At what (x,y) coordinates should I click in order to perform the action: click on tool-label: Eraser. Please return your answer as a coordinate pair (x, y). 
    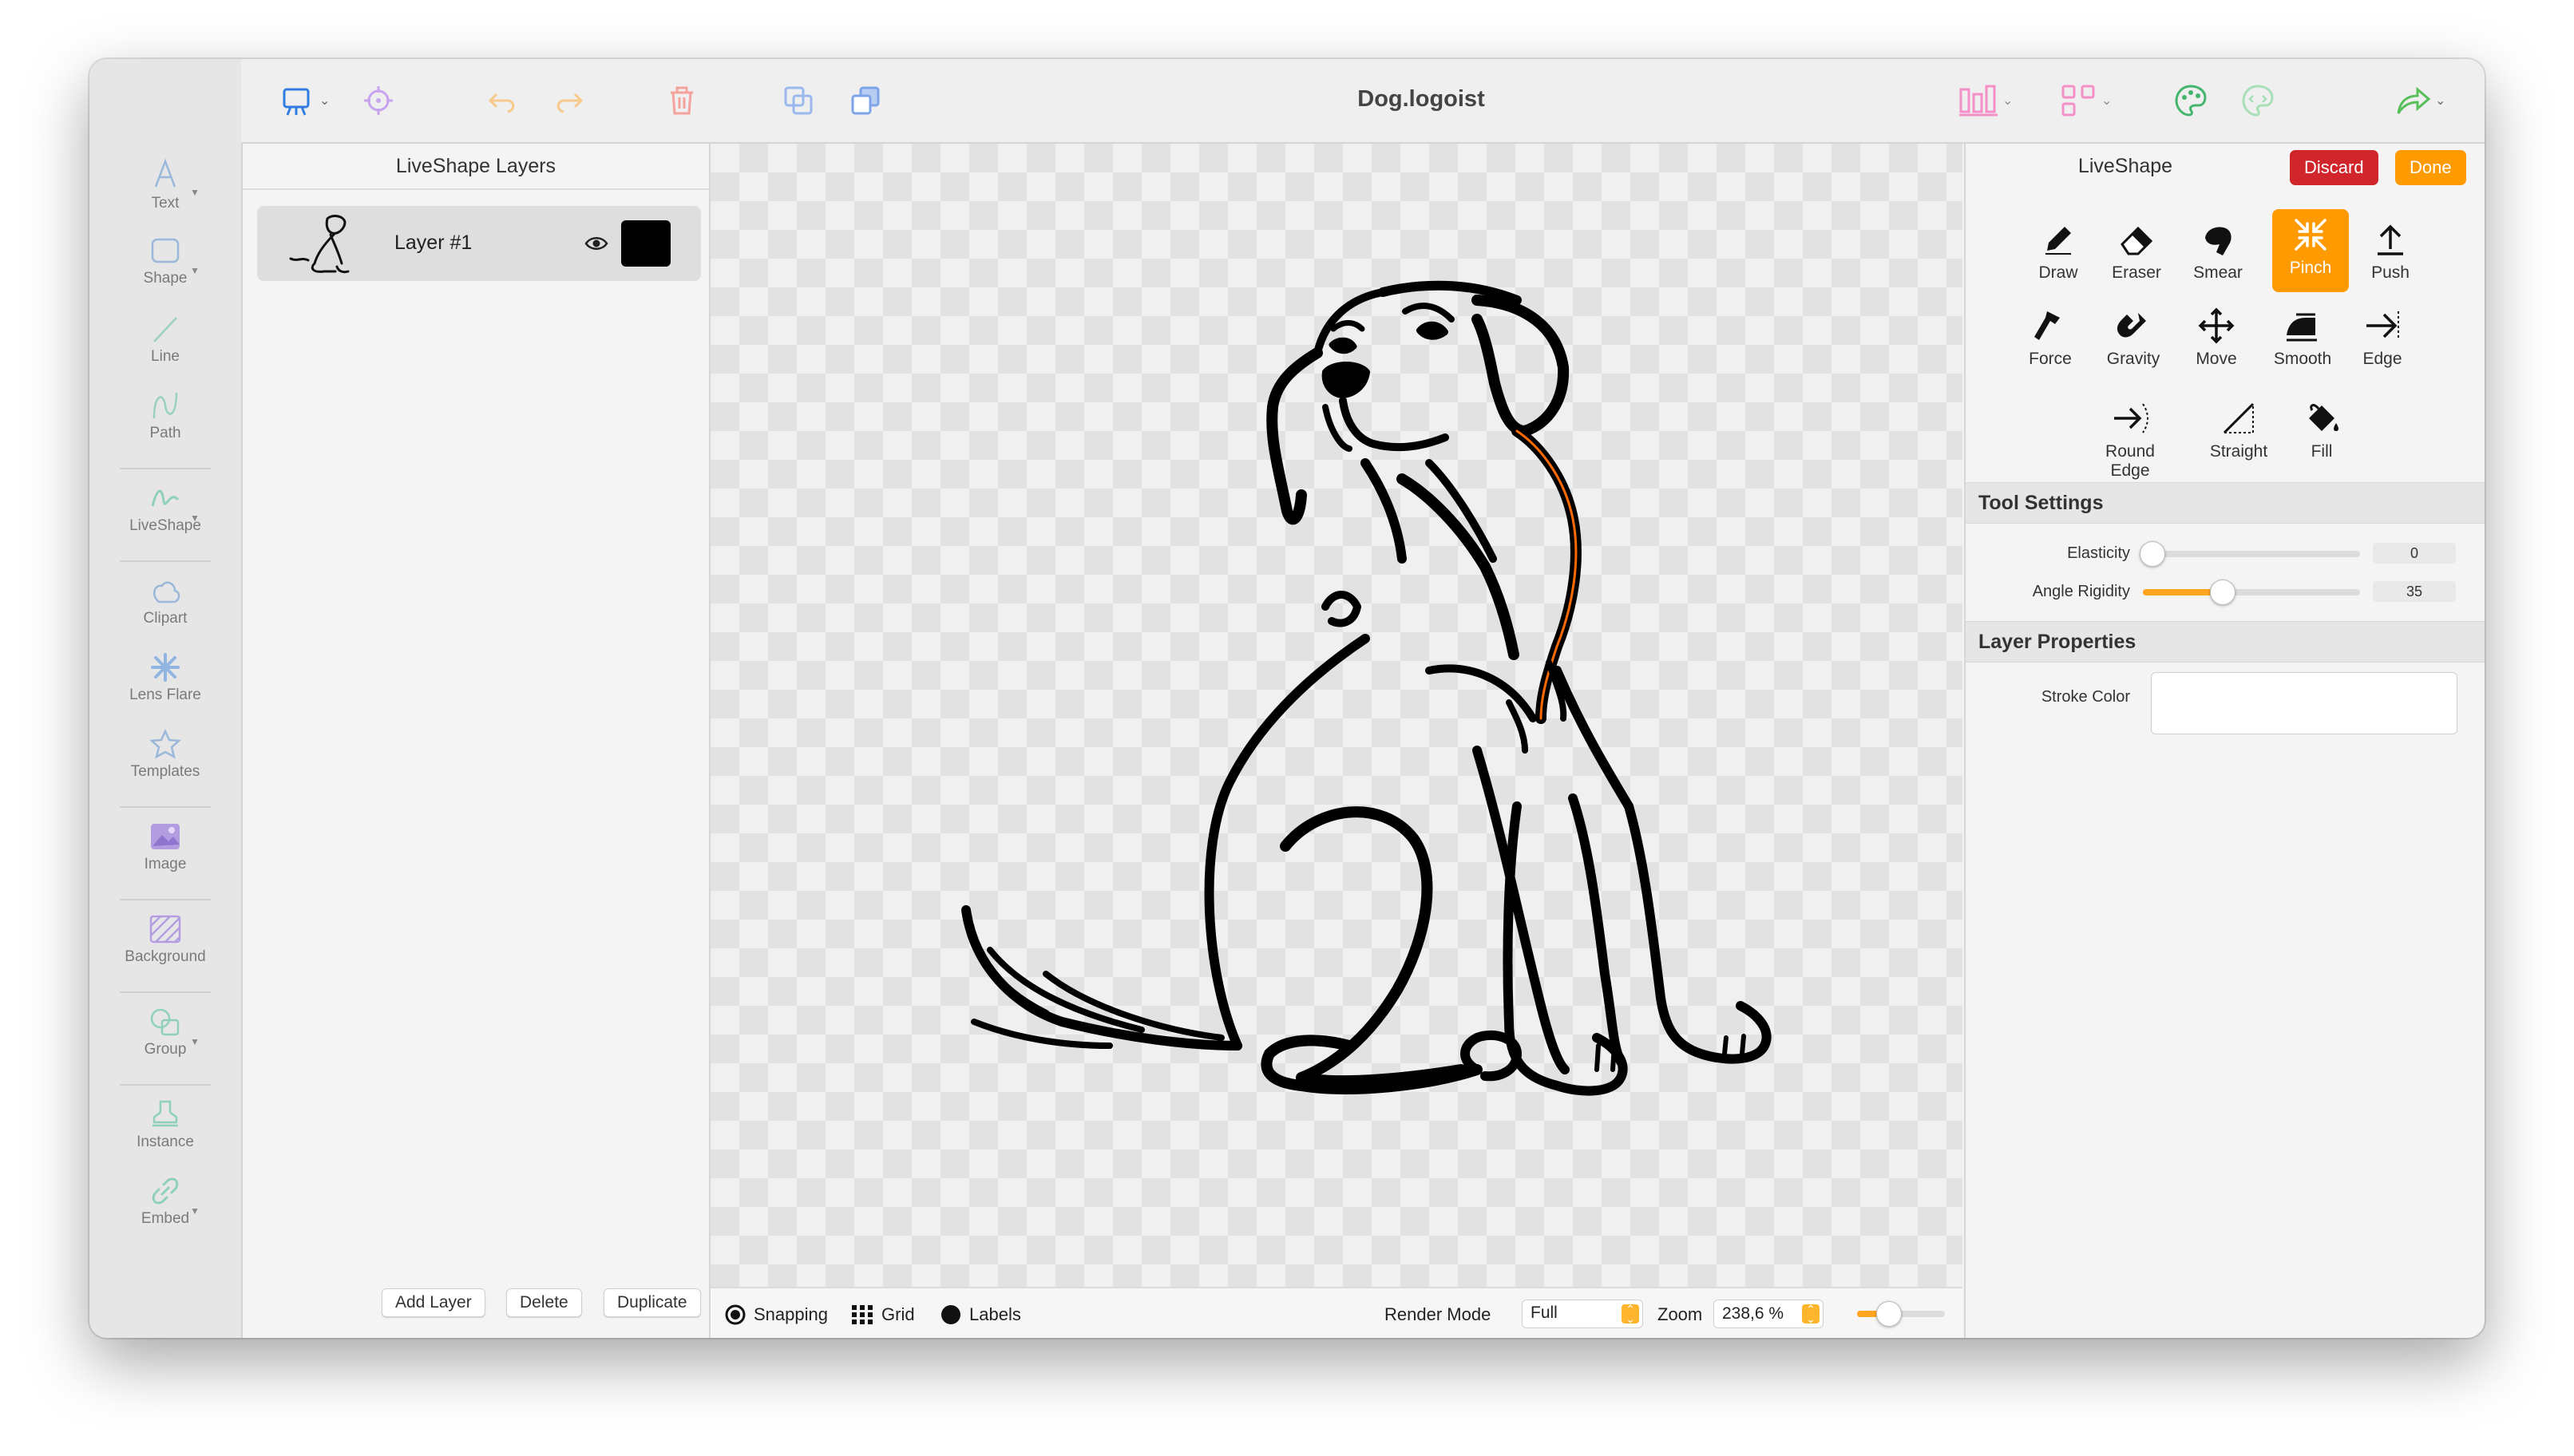
    Looking at the image, I should click on (2136, 273).